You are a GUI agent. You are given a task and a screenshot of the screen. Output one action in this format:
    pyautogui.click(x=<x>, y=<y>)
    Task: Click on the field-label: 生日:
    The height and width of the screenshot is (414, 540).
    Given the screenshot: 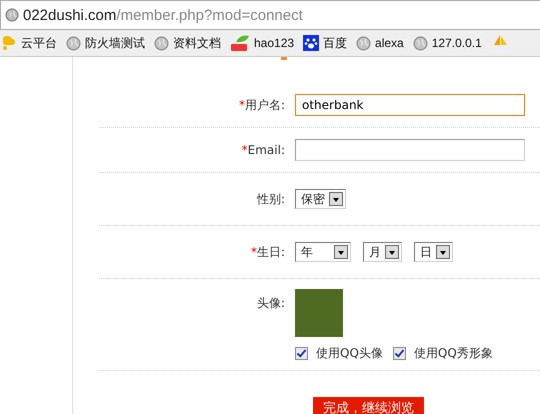 What is the action you would take?
    pyautogui.click(x=270, y=251)
    